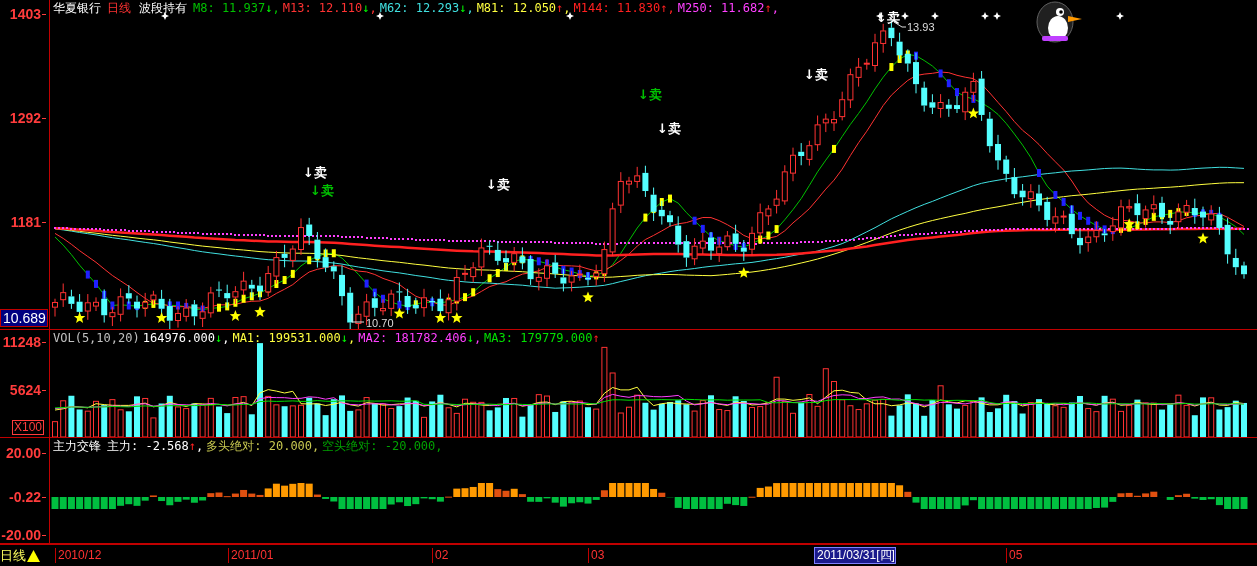  Describe the element at coordinates (119, 8) in the screenshot. I see `period-label: 日线` at that location.